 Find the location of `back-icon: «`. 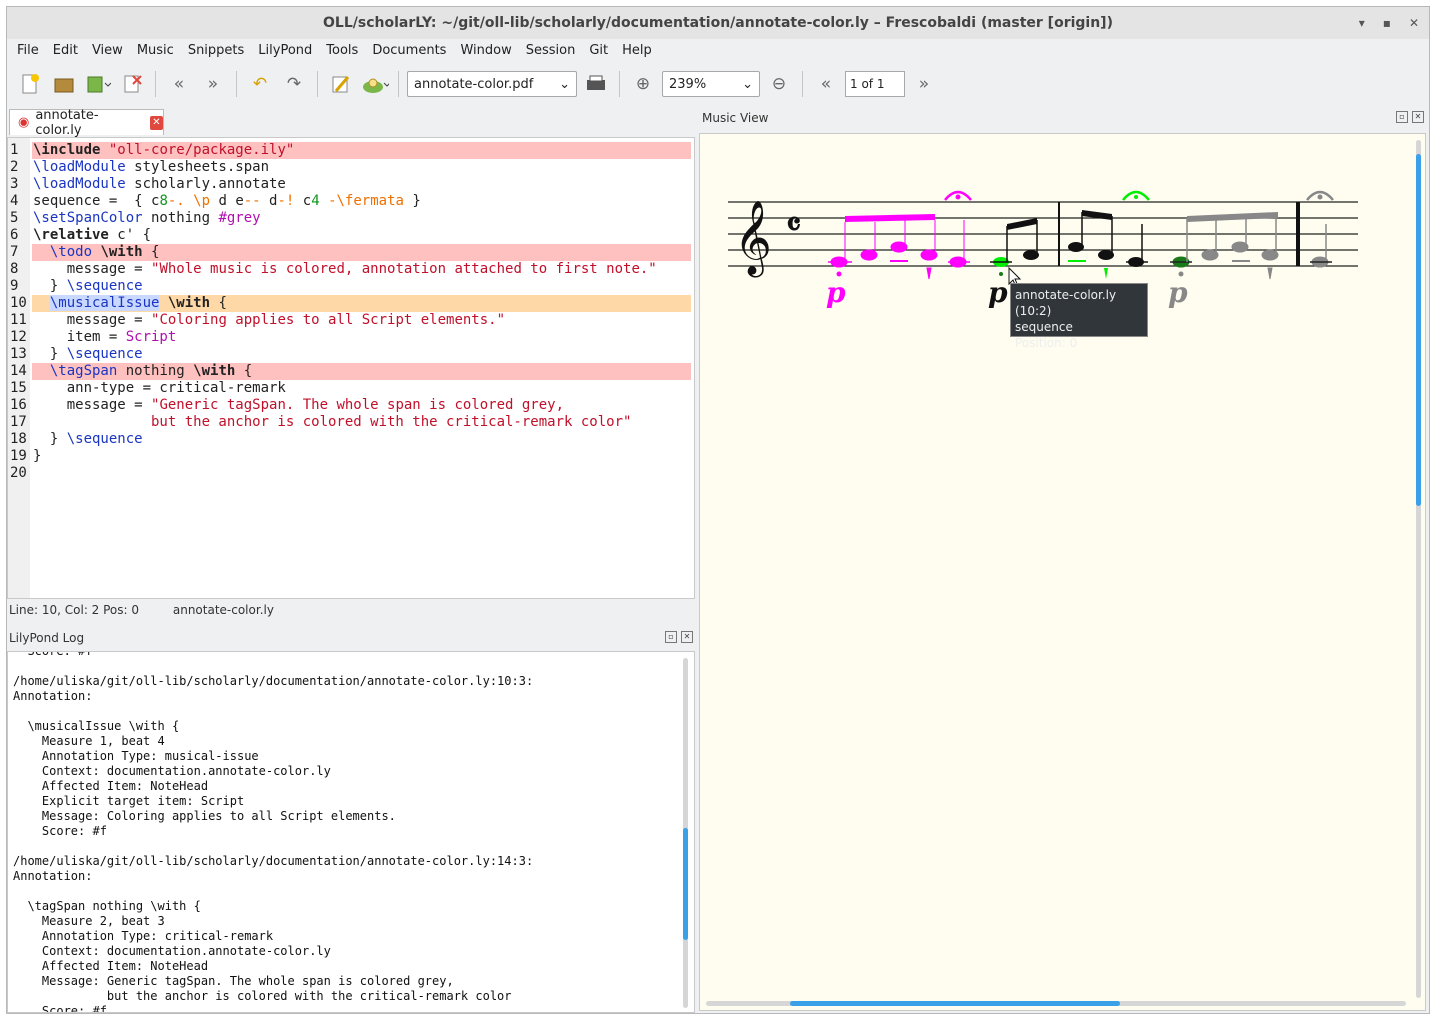

back-icon: « is located at coordinates (179, 84).